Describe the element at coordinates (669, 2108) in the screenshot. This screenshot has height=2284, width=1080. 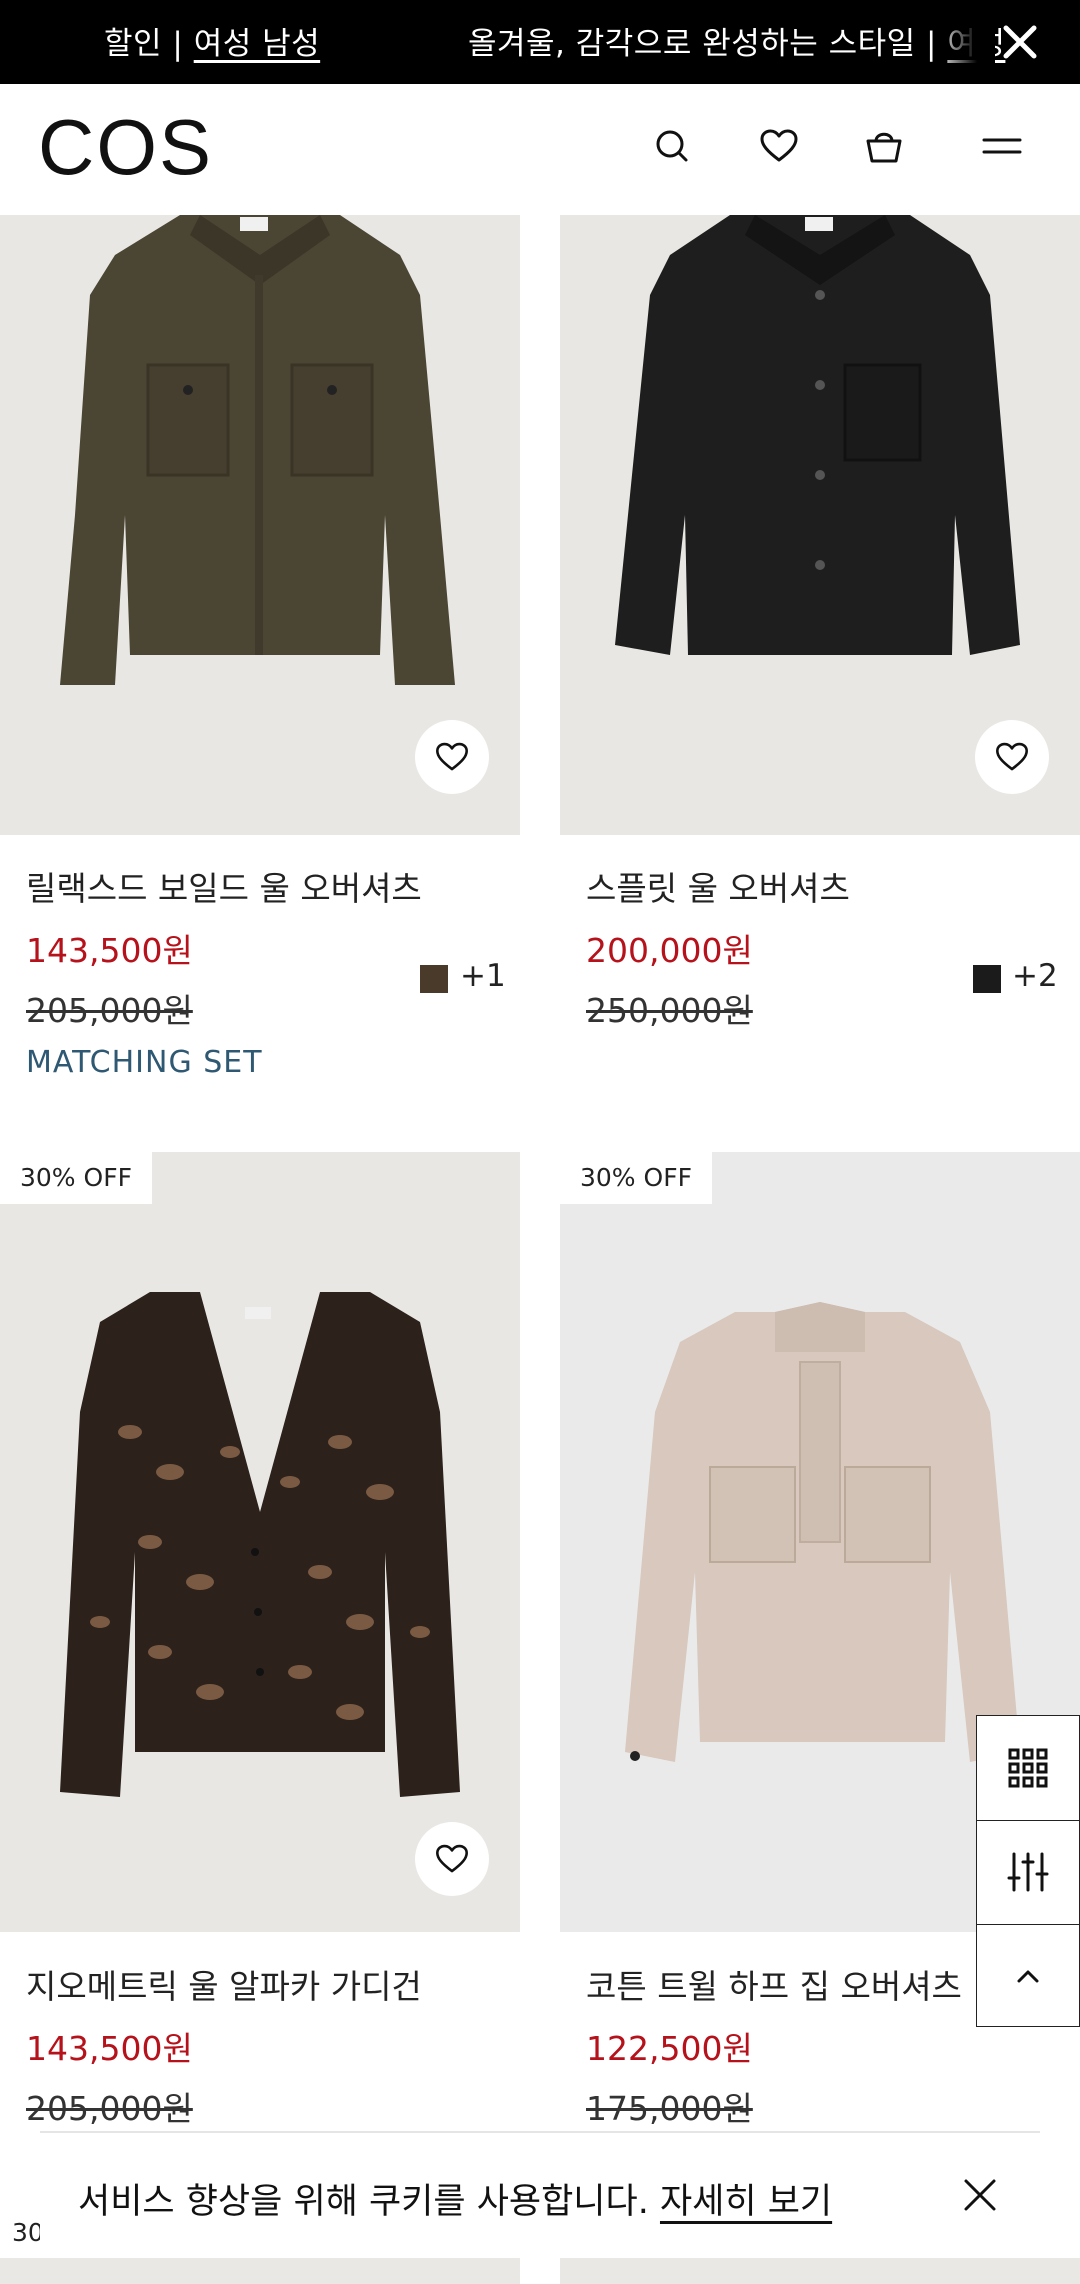
I see `product-original-price-4: 175,000원` at that location.